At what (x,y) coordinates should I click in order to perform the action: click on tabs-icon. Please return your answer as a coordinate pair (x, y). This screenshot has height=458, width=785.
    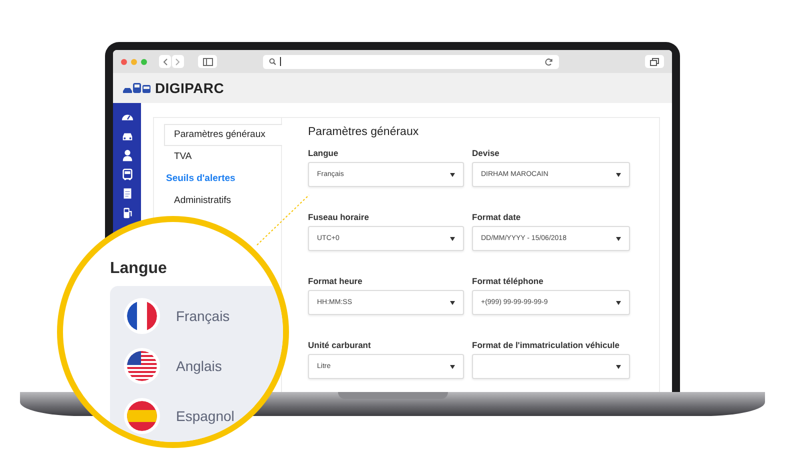
    Looking at the image, I should click on (654, 62).